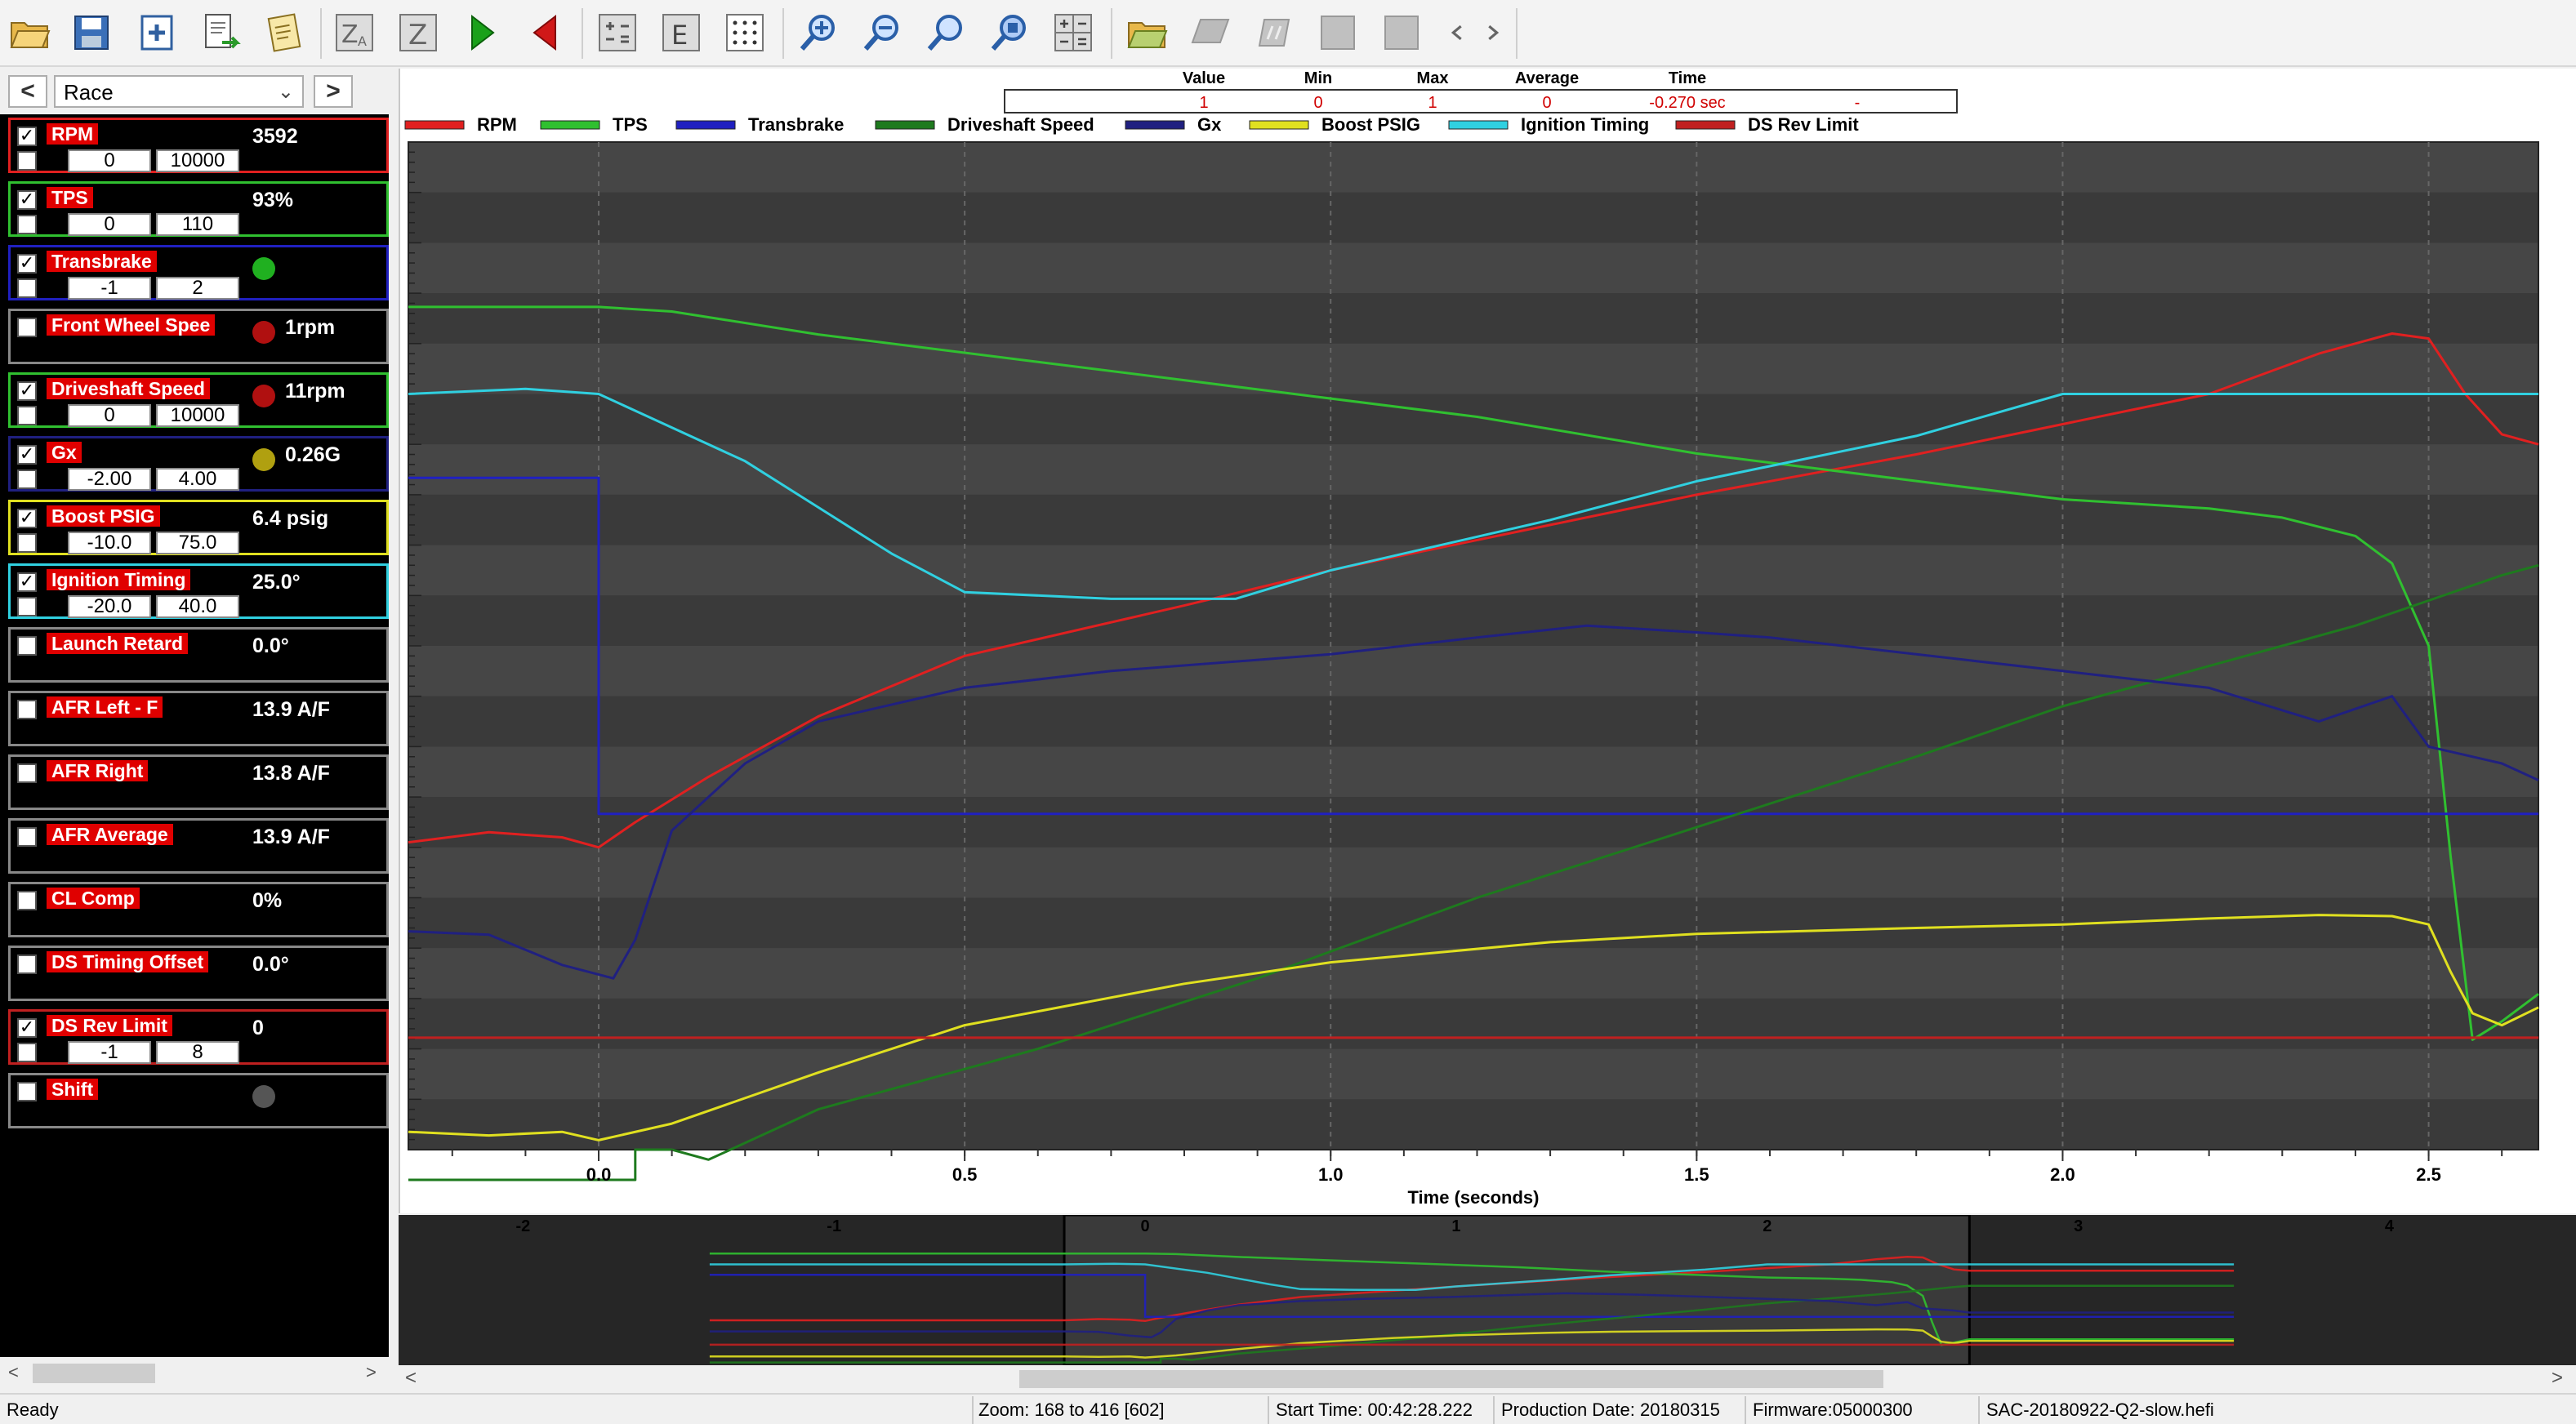  What do you see at coordinates (1457, 33) in the screenshot?
I see `toolbar-scroll-left-icon` at bounding box center [1457, 33].